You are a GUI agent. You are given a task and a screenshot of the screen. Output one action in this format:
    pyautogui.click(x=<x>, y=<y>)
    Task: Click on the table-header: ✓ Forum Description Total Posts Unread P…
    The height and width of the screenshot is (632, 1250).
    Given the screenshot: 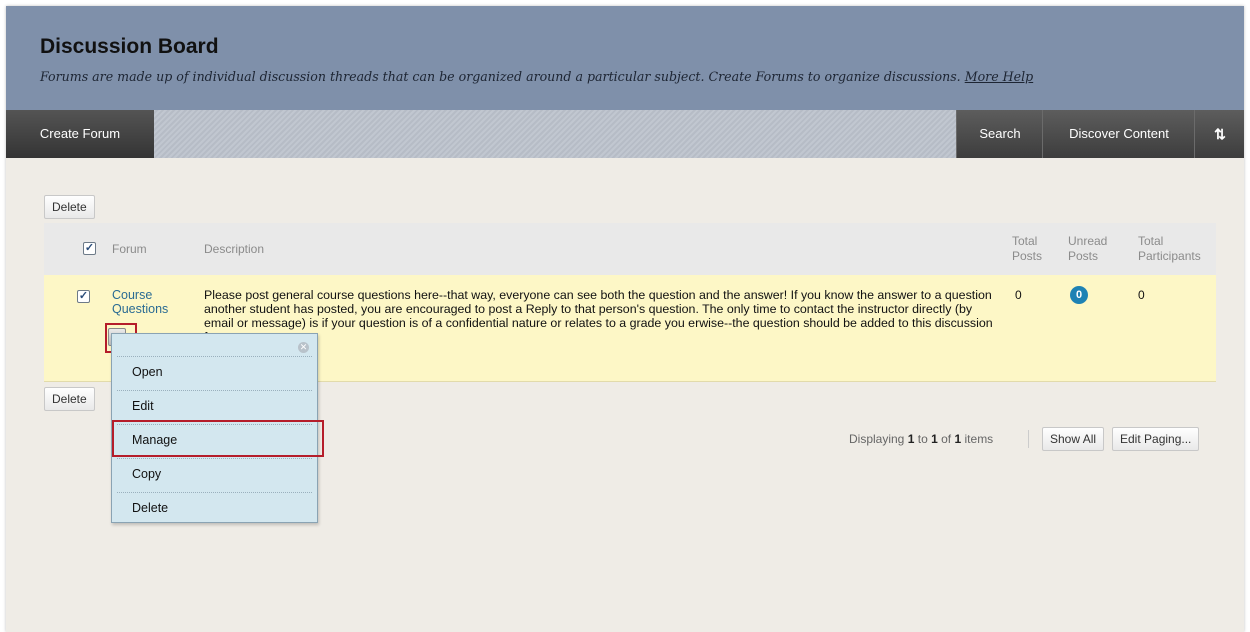 What is the action you would take?
    pyautogui.click(x=630, y=249)
    